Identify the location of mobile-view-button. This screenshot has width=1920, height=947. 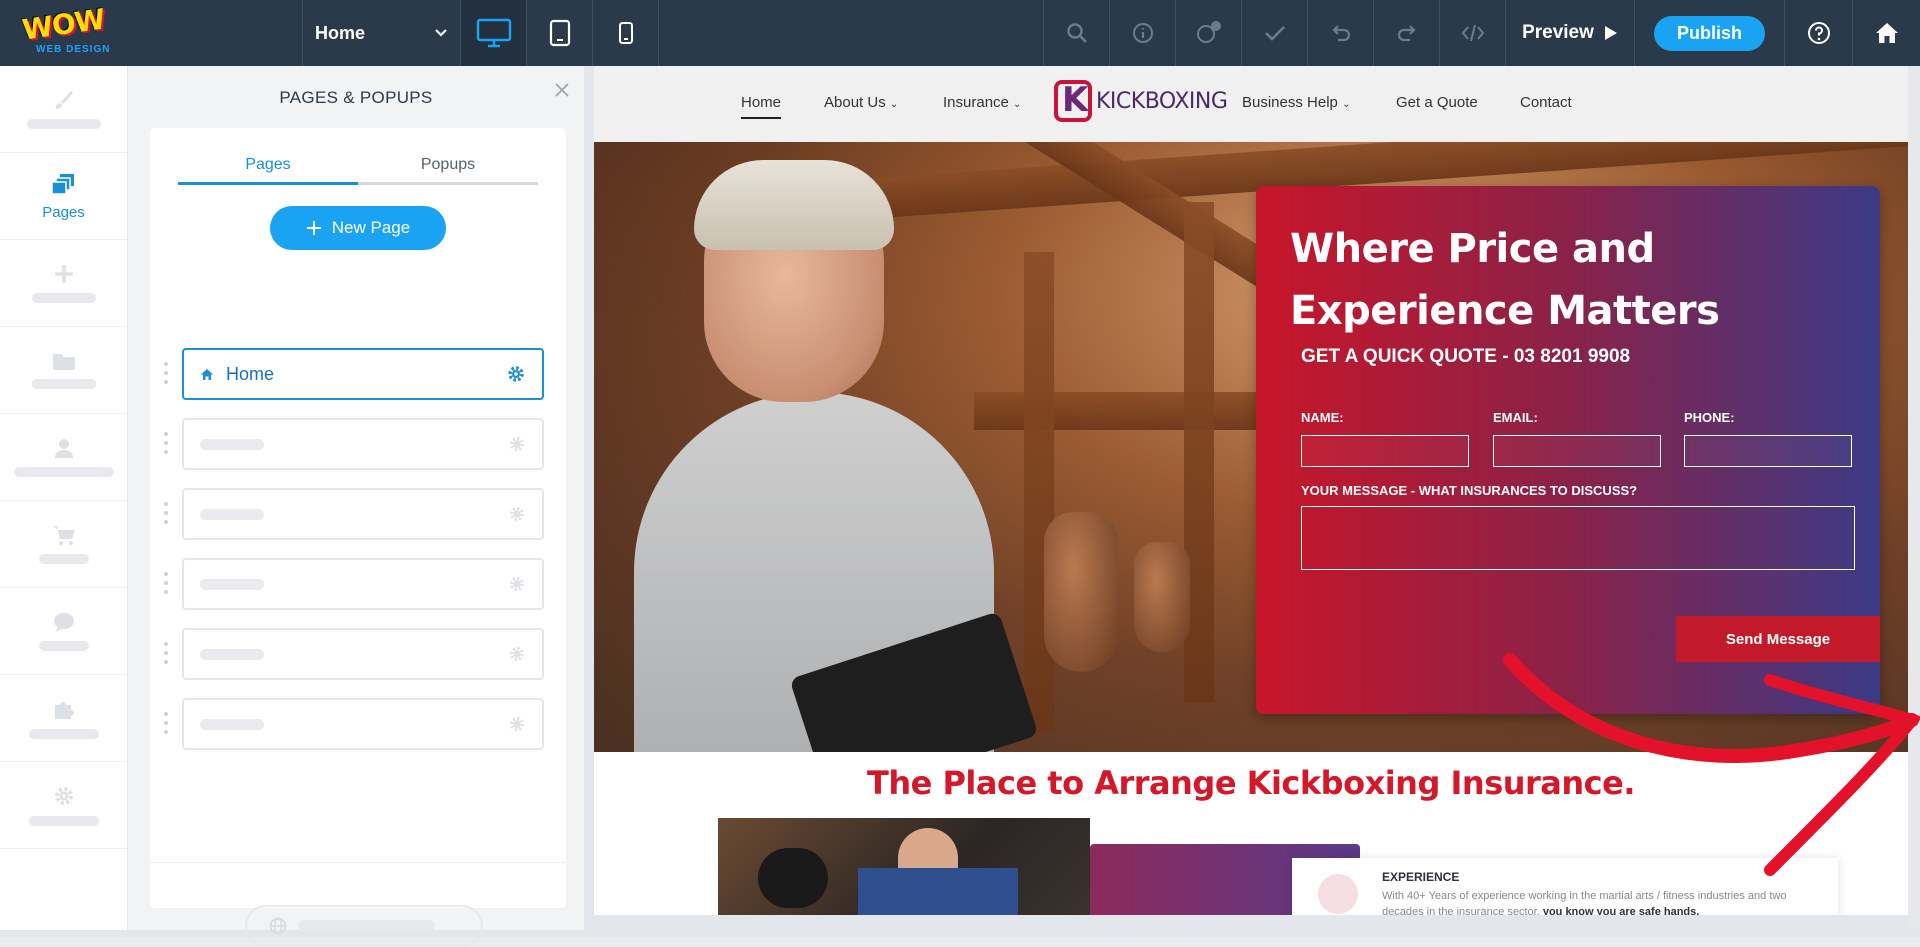
(625, 33).